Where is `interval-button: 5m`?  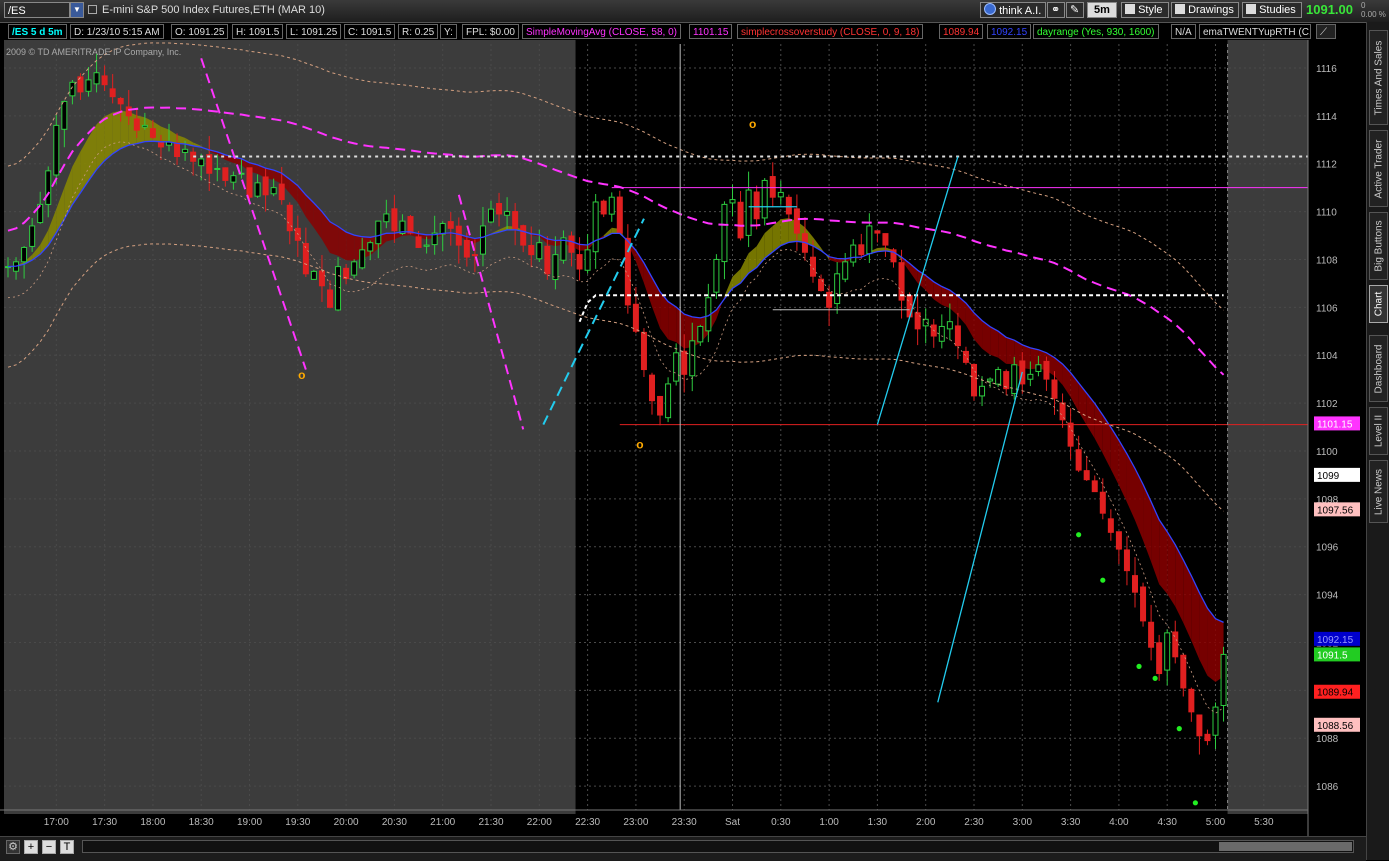
interval-button: 5m is located at coordinates (1102, 10).